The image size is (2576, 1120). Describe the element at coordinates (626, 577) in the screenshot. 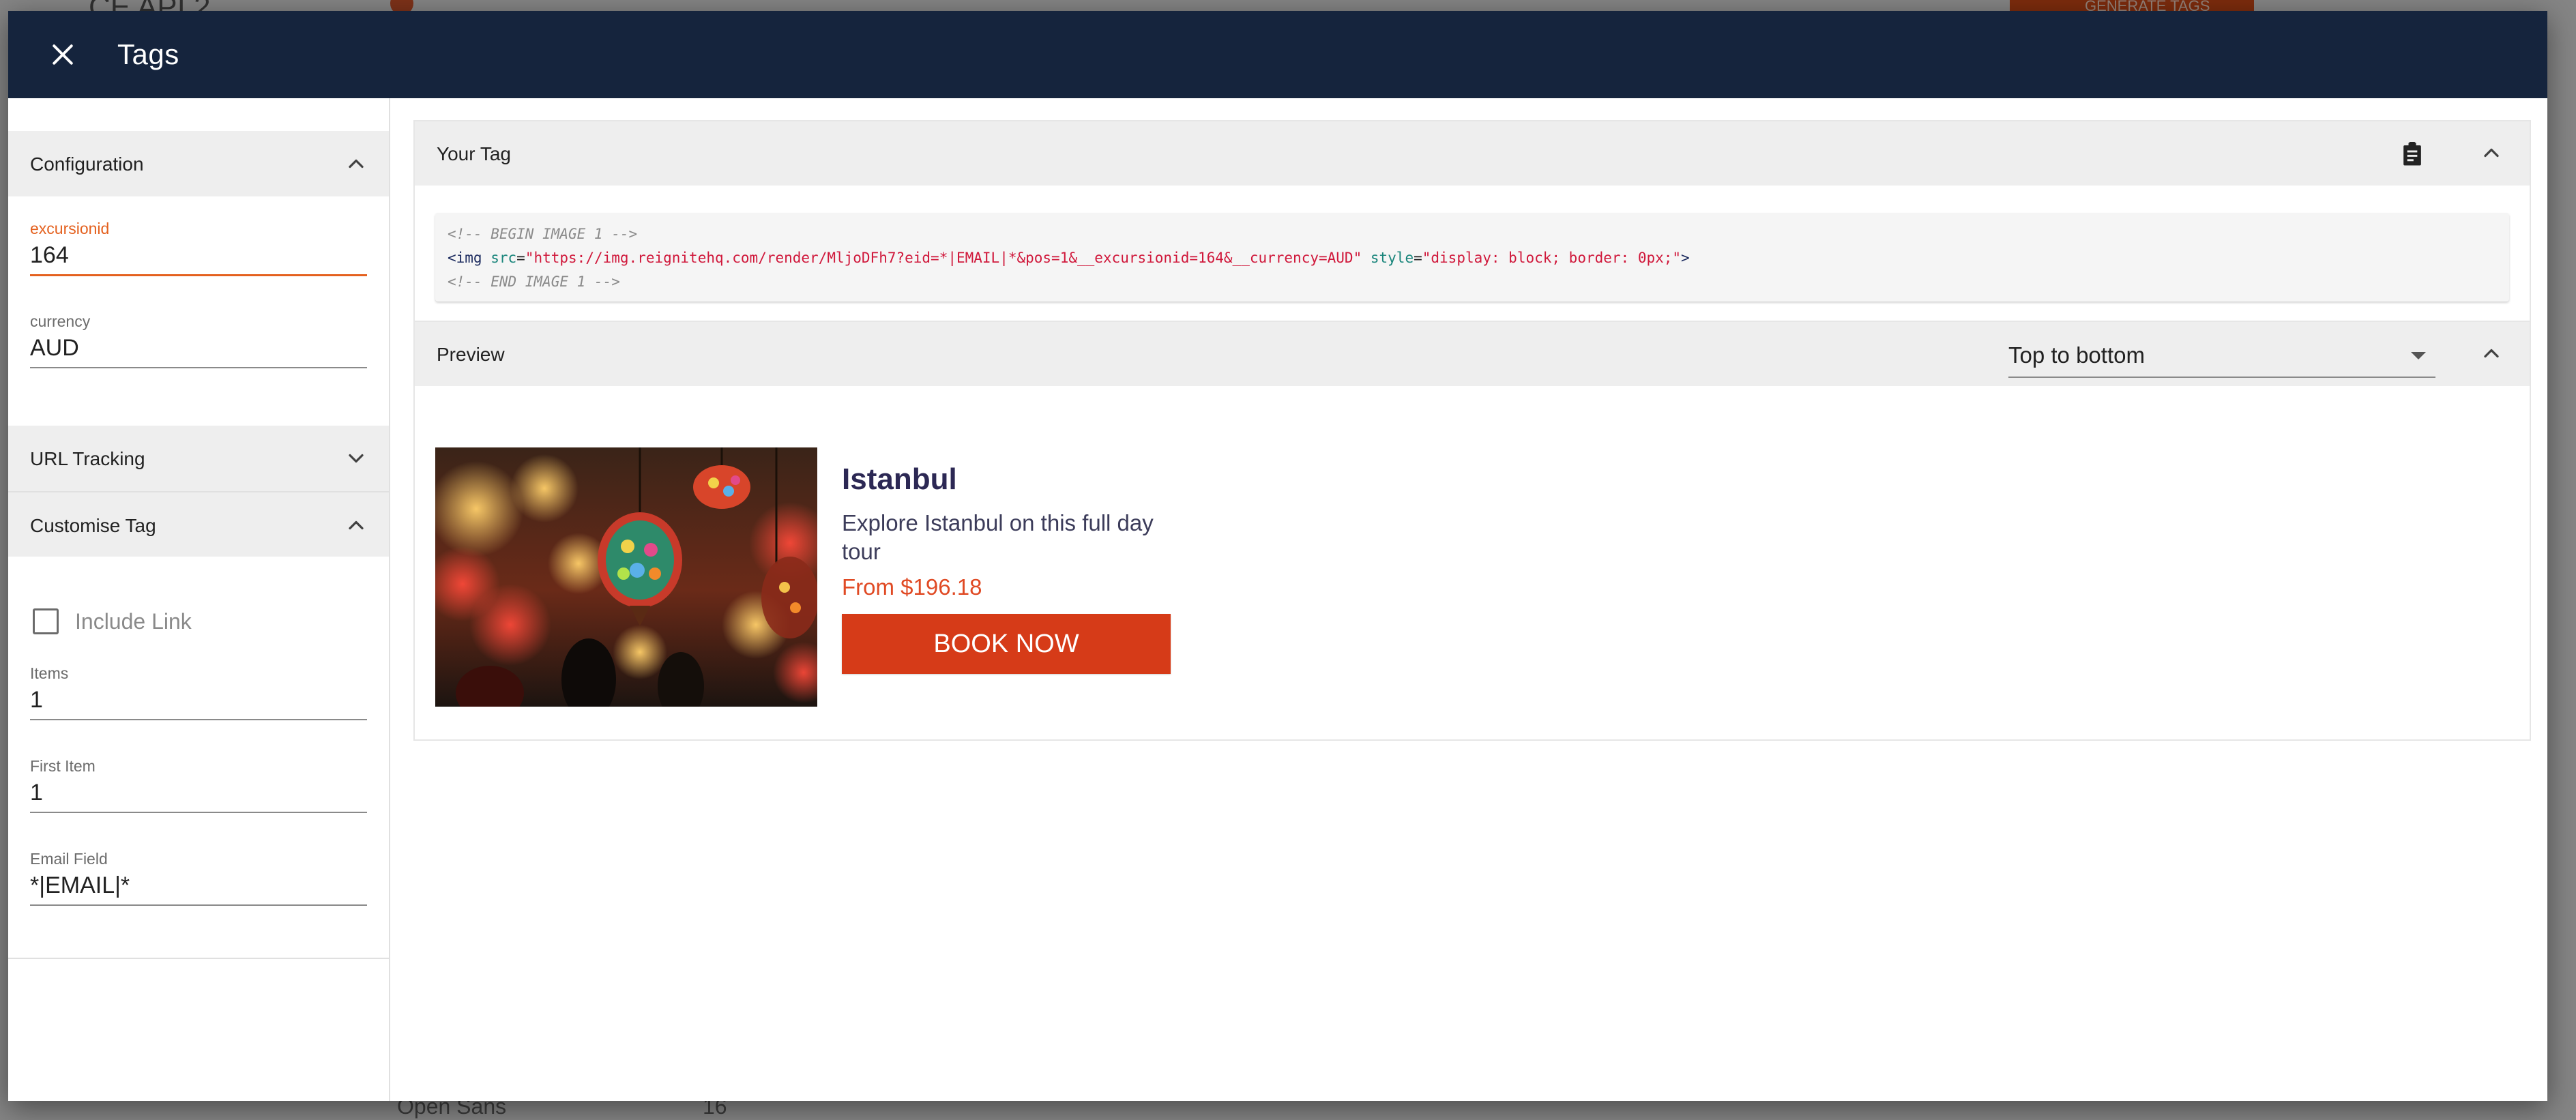

I see `istanbul-lanterns-image` at that location.